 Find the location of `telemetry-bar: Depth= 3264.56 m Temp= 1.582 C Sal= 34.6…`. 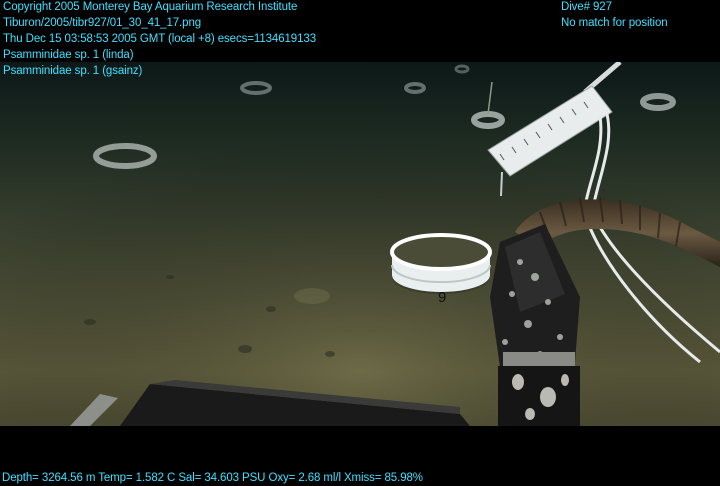

telemetry-bar: Depth= 3264.56 m Temp= 1.582 C Sal= 34.6… is located at coordinates (212, 478).